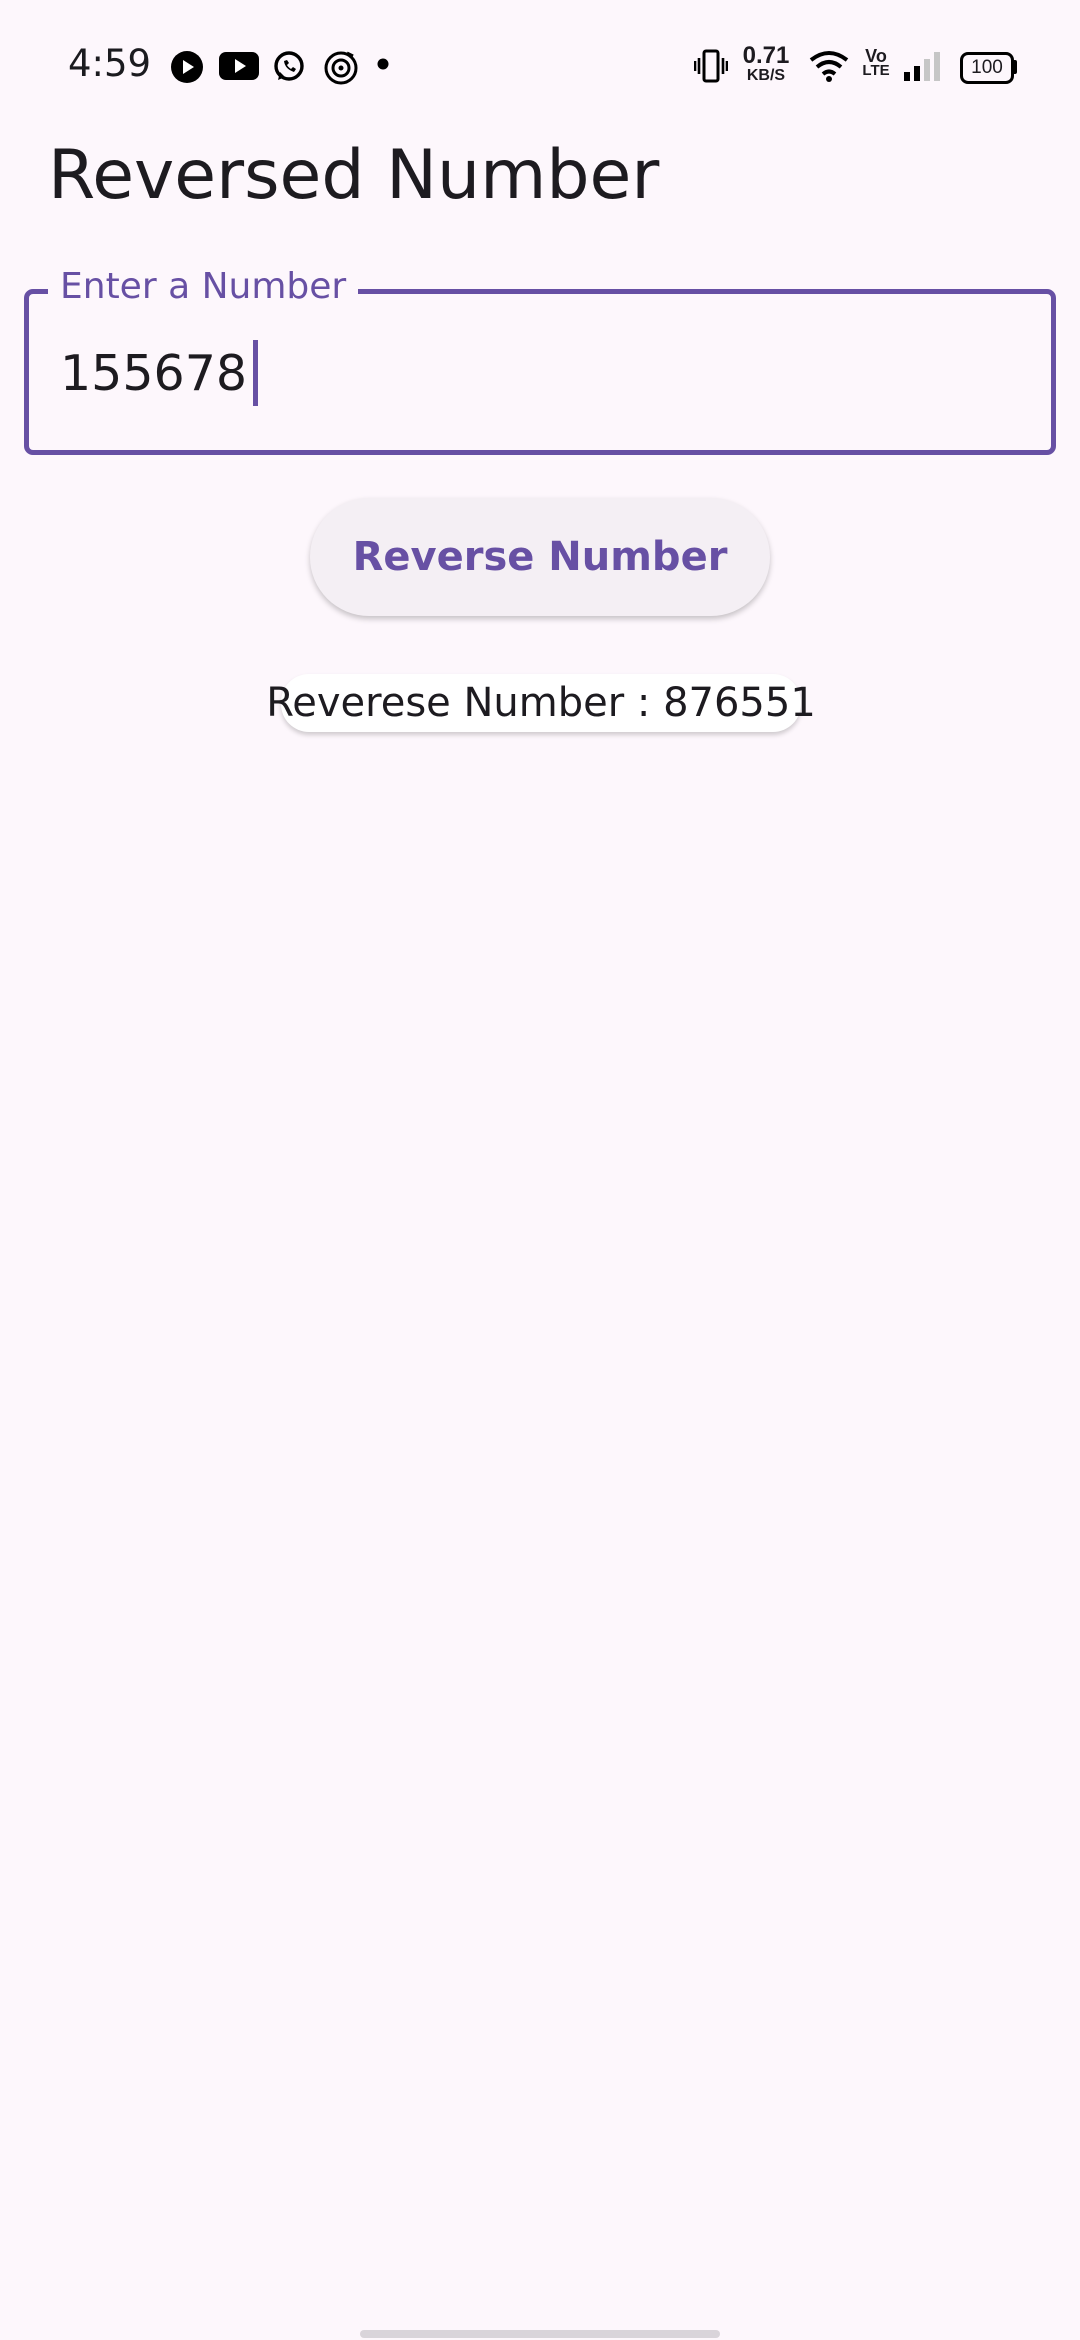 The width and height of the screenshot is (1080, 2340). I want to click on status-bar: 4:59 0.71 KB/S Vo LTE 100, so click(540, 65).